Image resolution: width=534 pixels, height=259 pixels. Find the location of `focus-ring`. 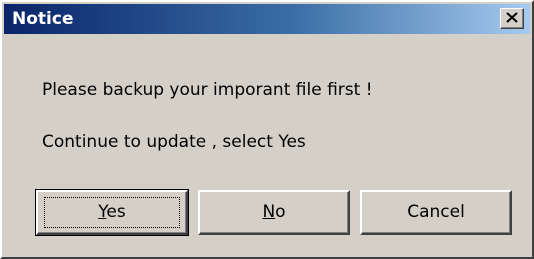

focus-ring is located at coordinates (112, 212).